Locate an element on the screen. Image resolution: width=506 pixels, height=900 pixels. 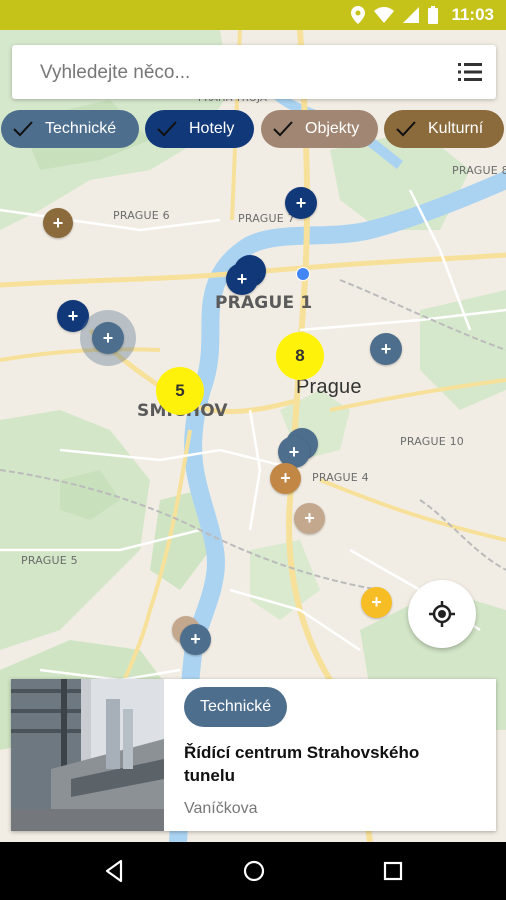
chip-objekty: Objekty is located at coordinates (319, 129).